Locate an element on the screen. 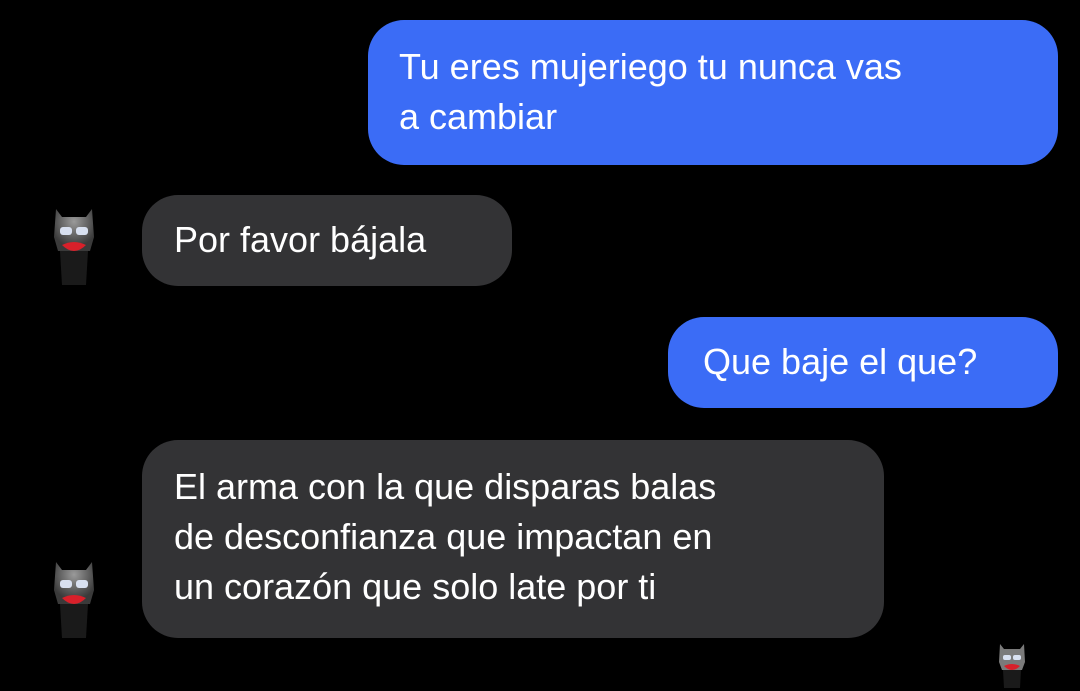 The image size is (1080, 691). message-text-line: a cambiar is located at coordinates (478, 116).